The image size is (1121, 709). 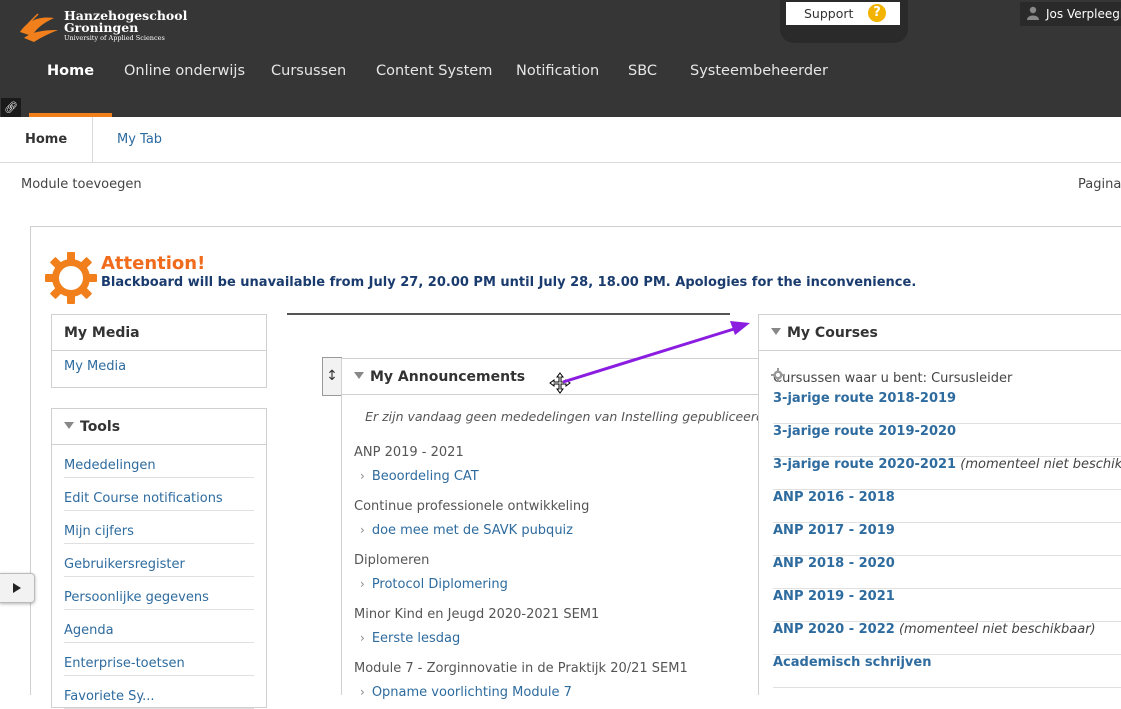 What do you see at coordinates (159, 593) in the screenshot?
I see `tools-item: Persoonlijke gegevens` at bounding box center [159, 593].